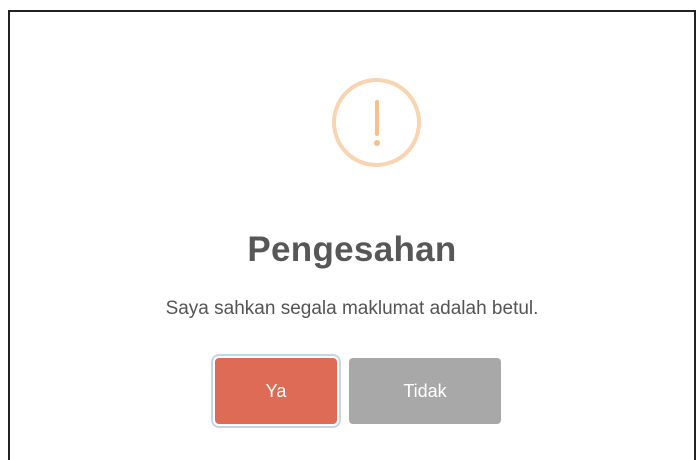  What do you see at coordinates (376, 118) in the screenshot?
I see `exclamation-bar` at bounding box center [376, 118].